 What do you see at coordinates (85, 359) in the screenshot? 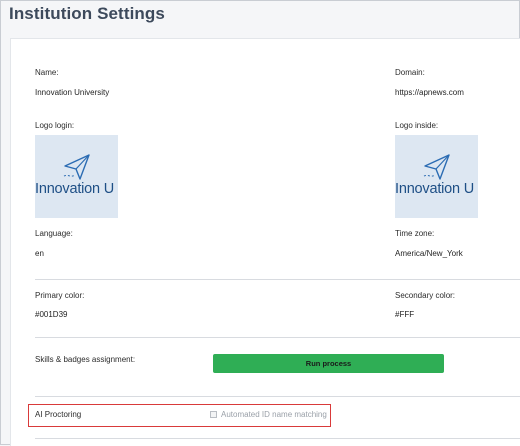
I see `skills-badges-label: Skills & badges assignment:` at bounding box center [85, 359].